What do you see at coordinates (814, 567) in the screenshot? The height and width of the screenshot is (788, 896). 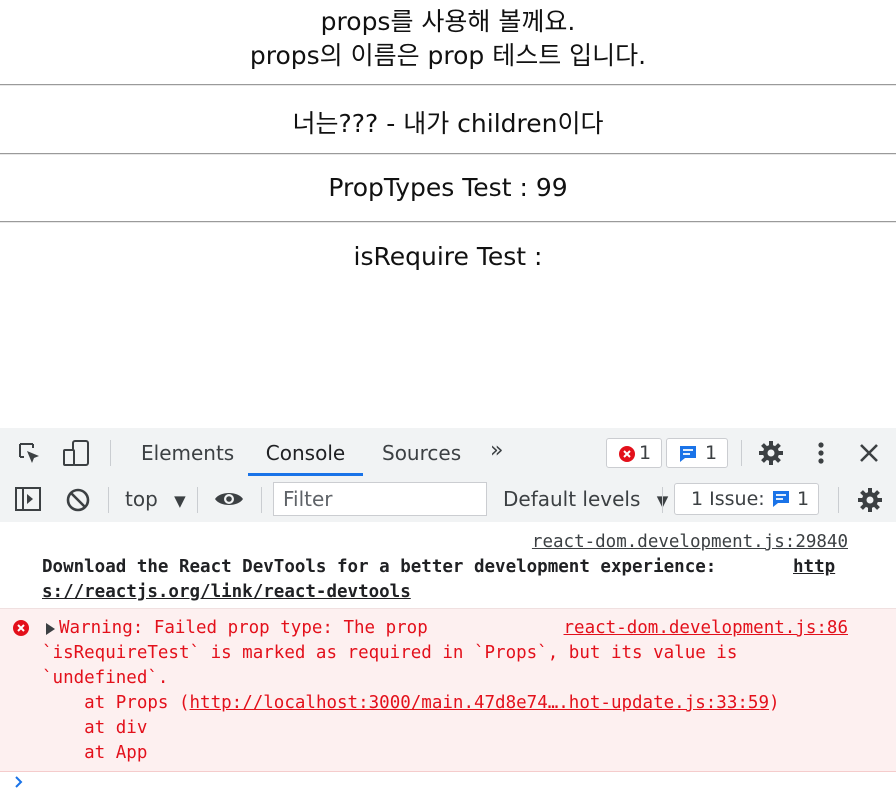 I see `devtools-link-part1: http` at bounding box center [814, 567].